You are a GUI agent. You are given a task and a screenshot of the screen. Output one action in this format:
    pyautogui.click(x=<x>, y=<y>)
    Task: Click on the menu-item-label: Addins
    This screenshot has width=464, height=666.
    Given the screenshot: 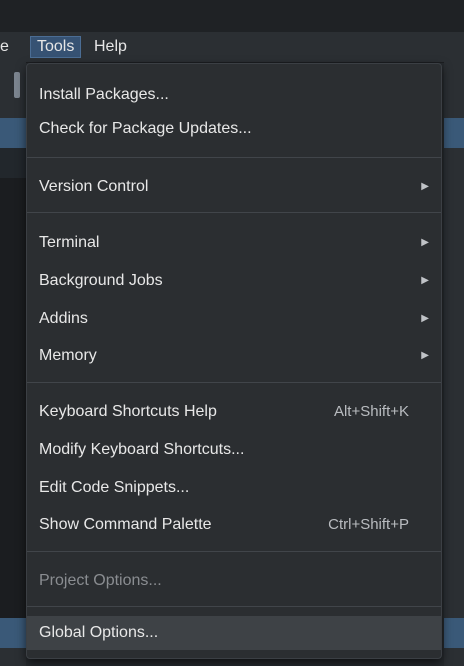 What is the action you would take?
    pyautogui.click(x=63, y=318)
    